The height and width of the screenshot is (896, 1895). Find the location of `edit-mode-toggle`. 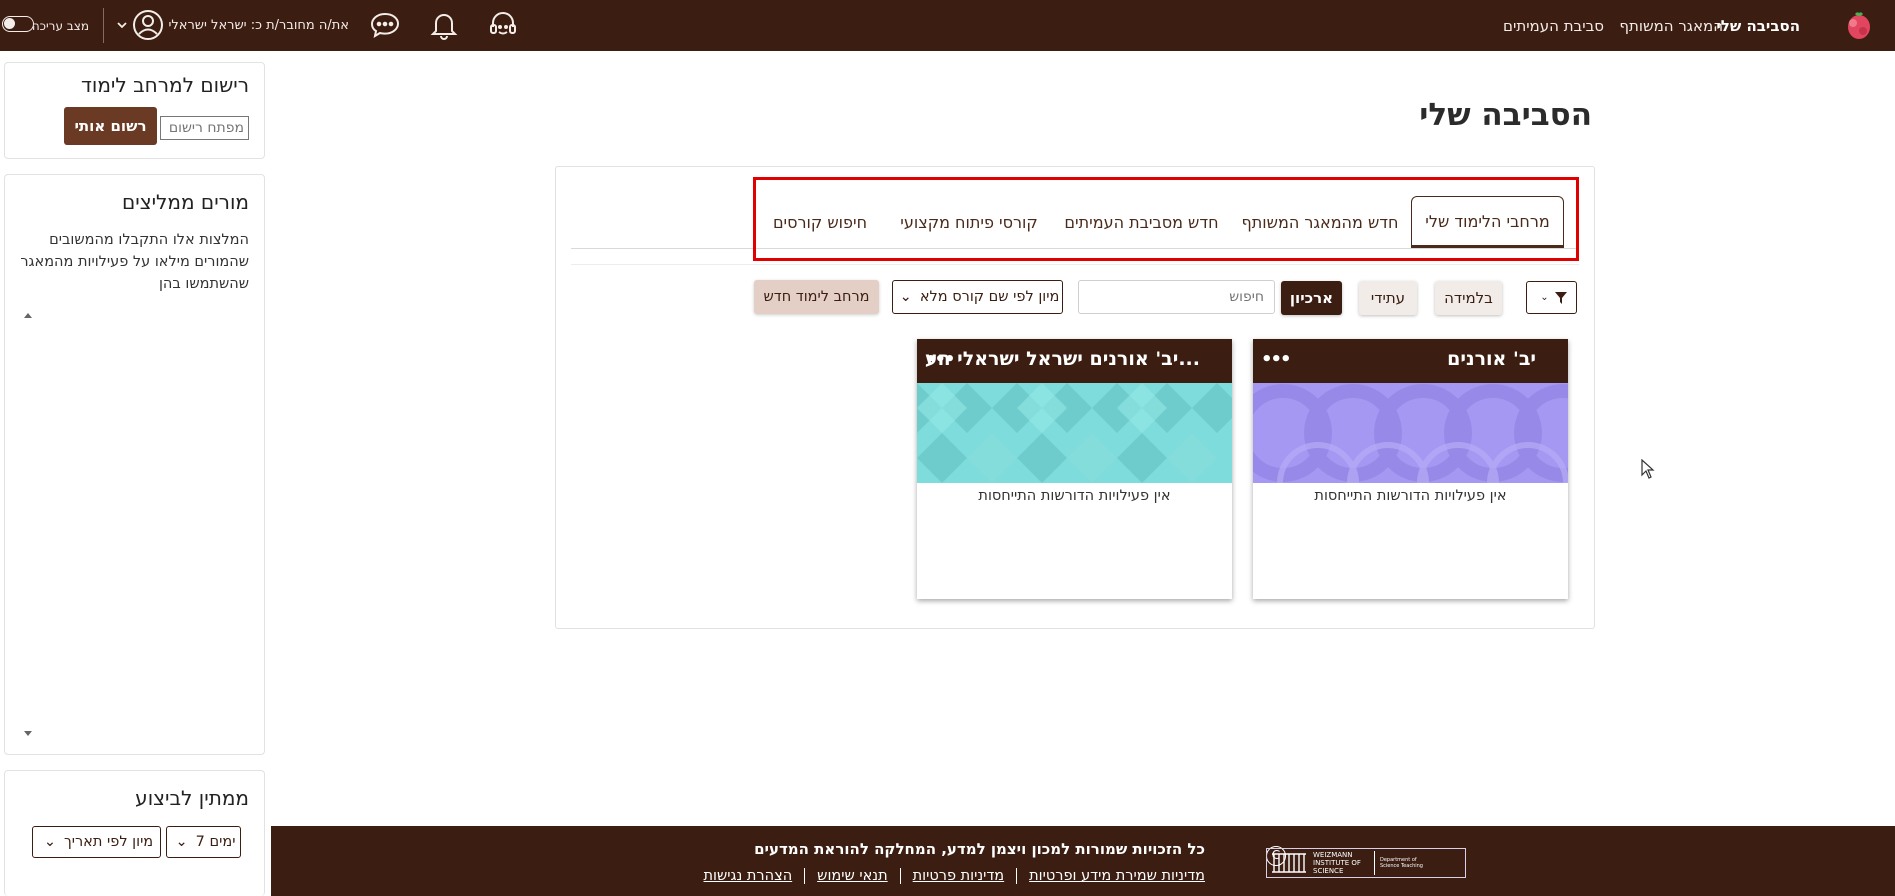

edit-mode-toggle is located at coordinates (18, 24).